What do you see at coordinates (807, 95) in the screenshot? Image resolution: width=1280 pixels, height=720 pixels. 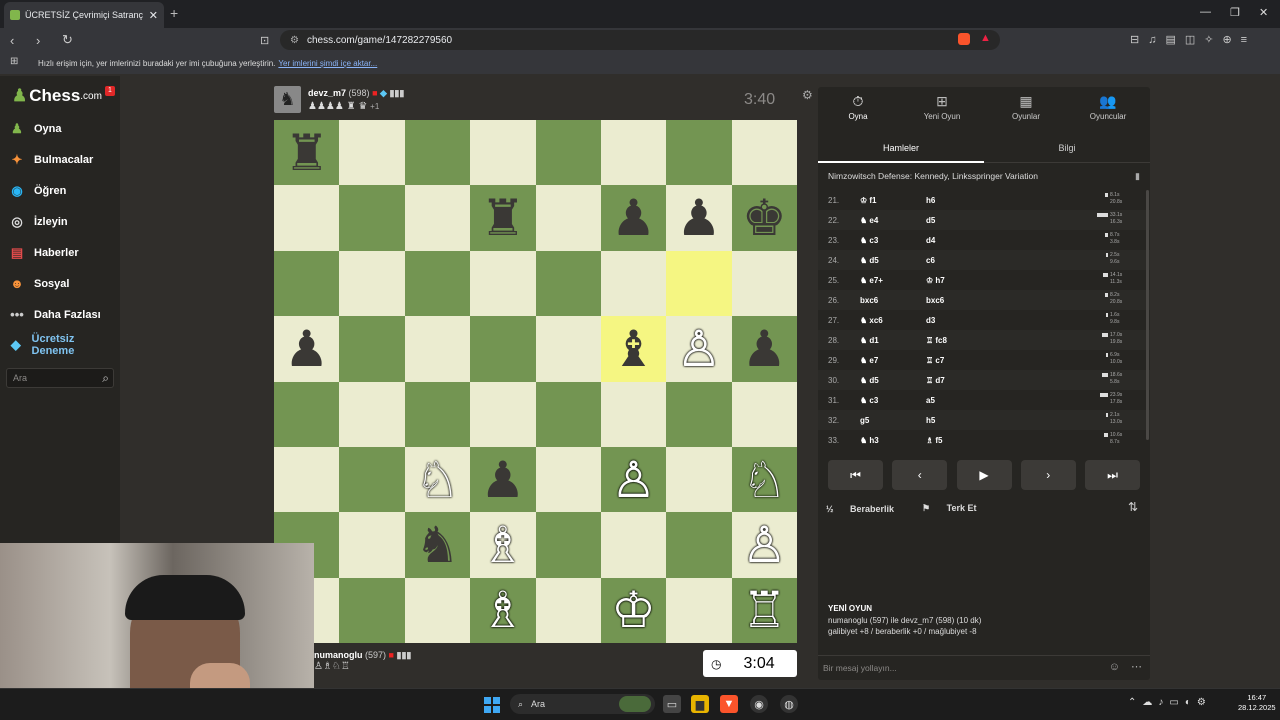 I see `gear-icon: ⚙` at bounding box center [807, 95].